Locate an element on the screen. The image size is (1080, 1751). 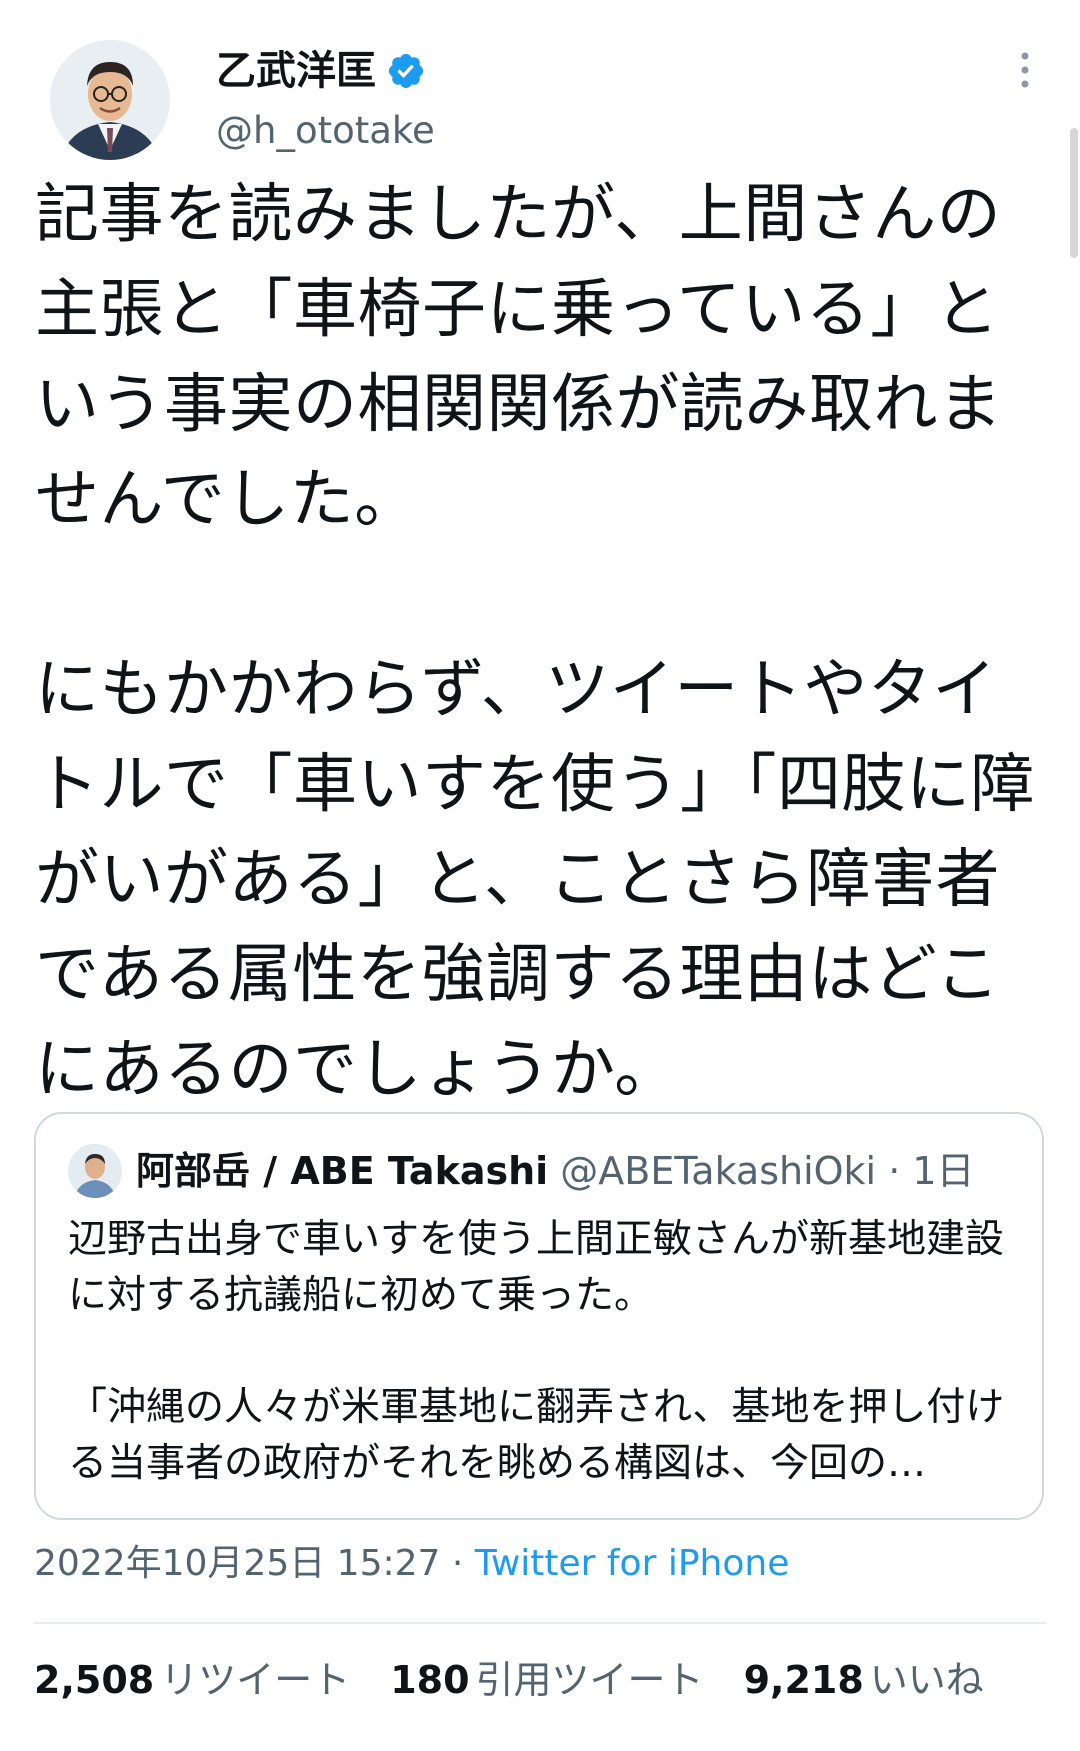
author-avatar is located at coordinates (110, 100).